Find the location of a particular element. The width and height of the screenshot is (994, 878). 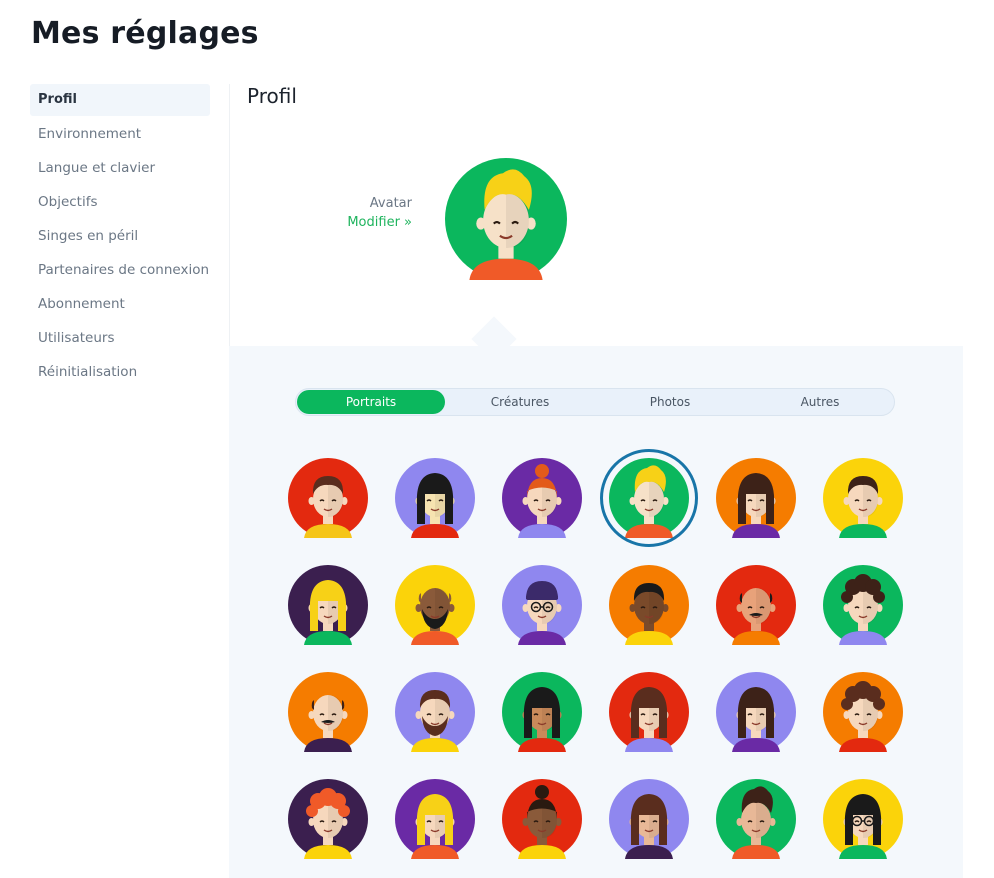

tab-autres: Autres is located at coordinates (820, 402).